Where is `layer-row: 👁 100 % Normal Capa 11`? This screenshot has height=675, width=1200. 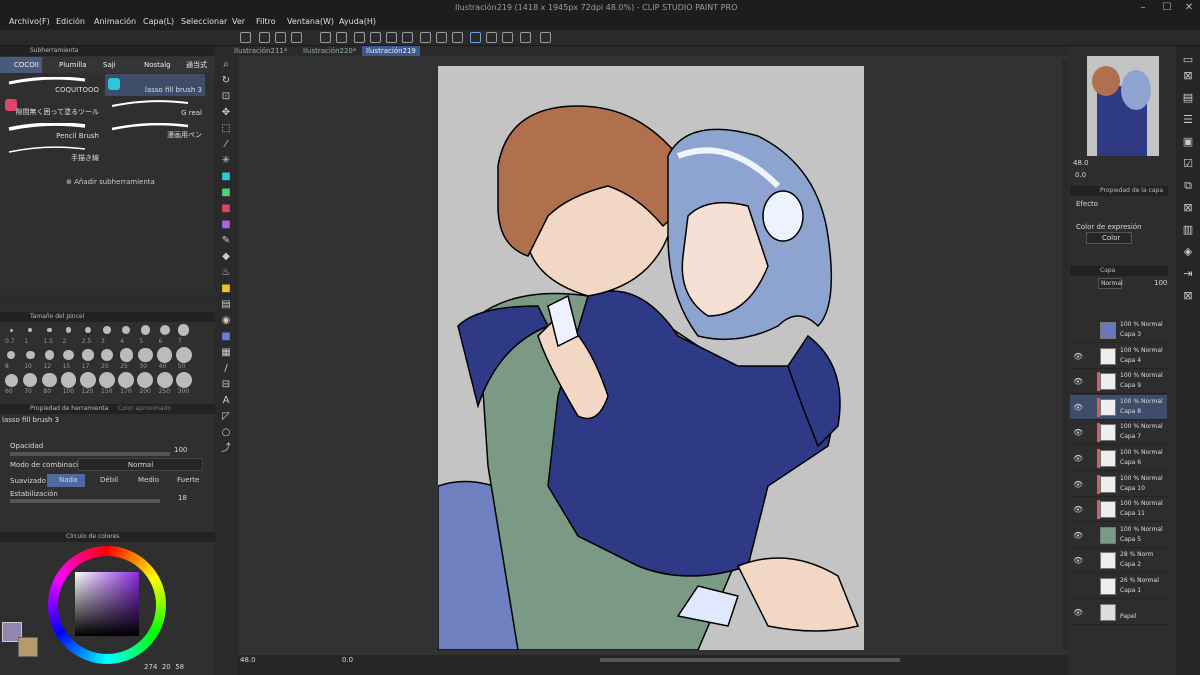
layer-row: 👁 100 % Normal Capa 11 is located at coordinates (1118, 510).